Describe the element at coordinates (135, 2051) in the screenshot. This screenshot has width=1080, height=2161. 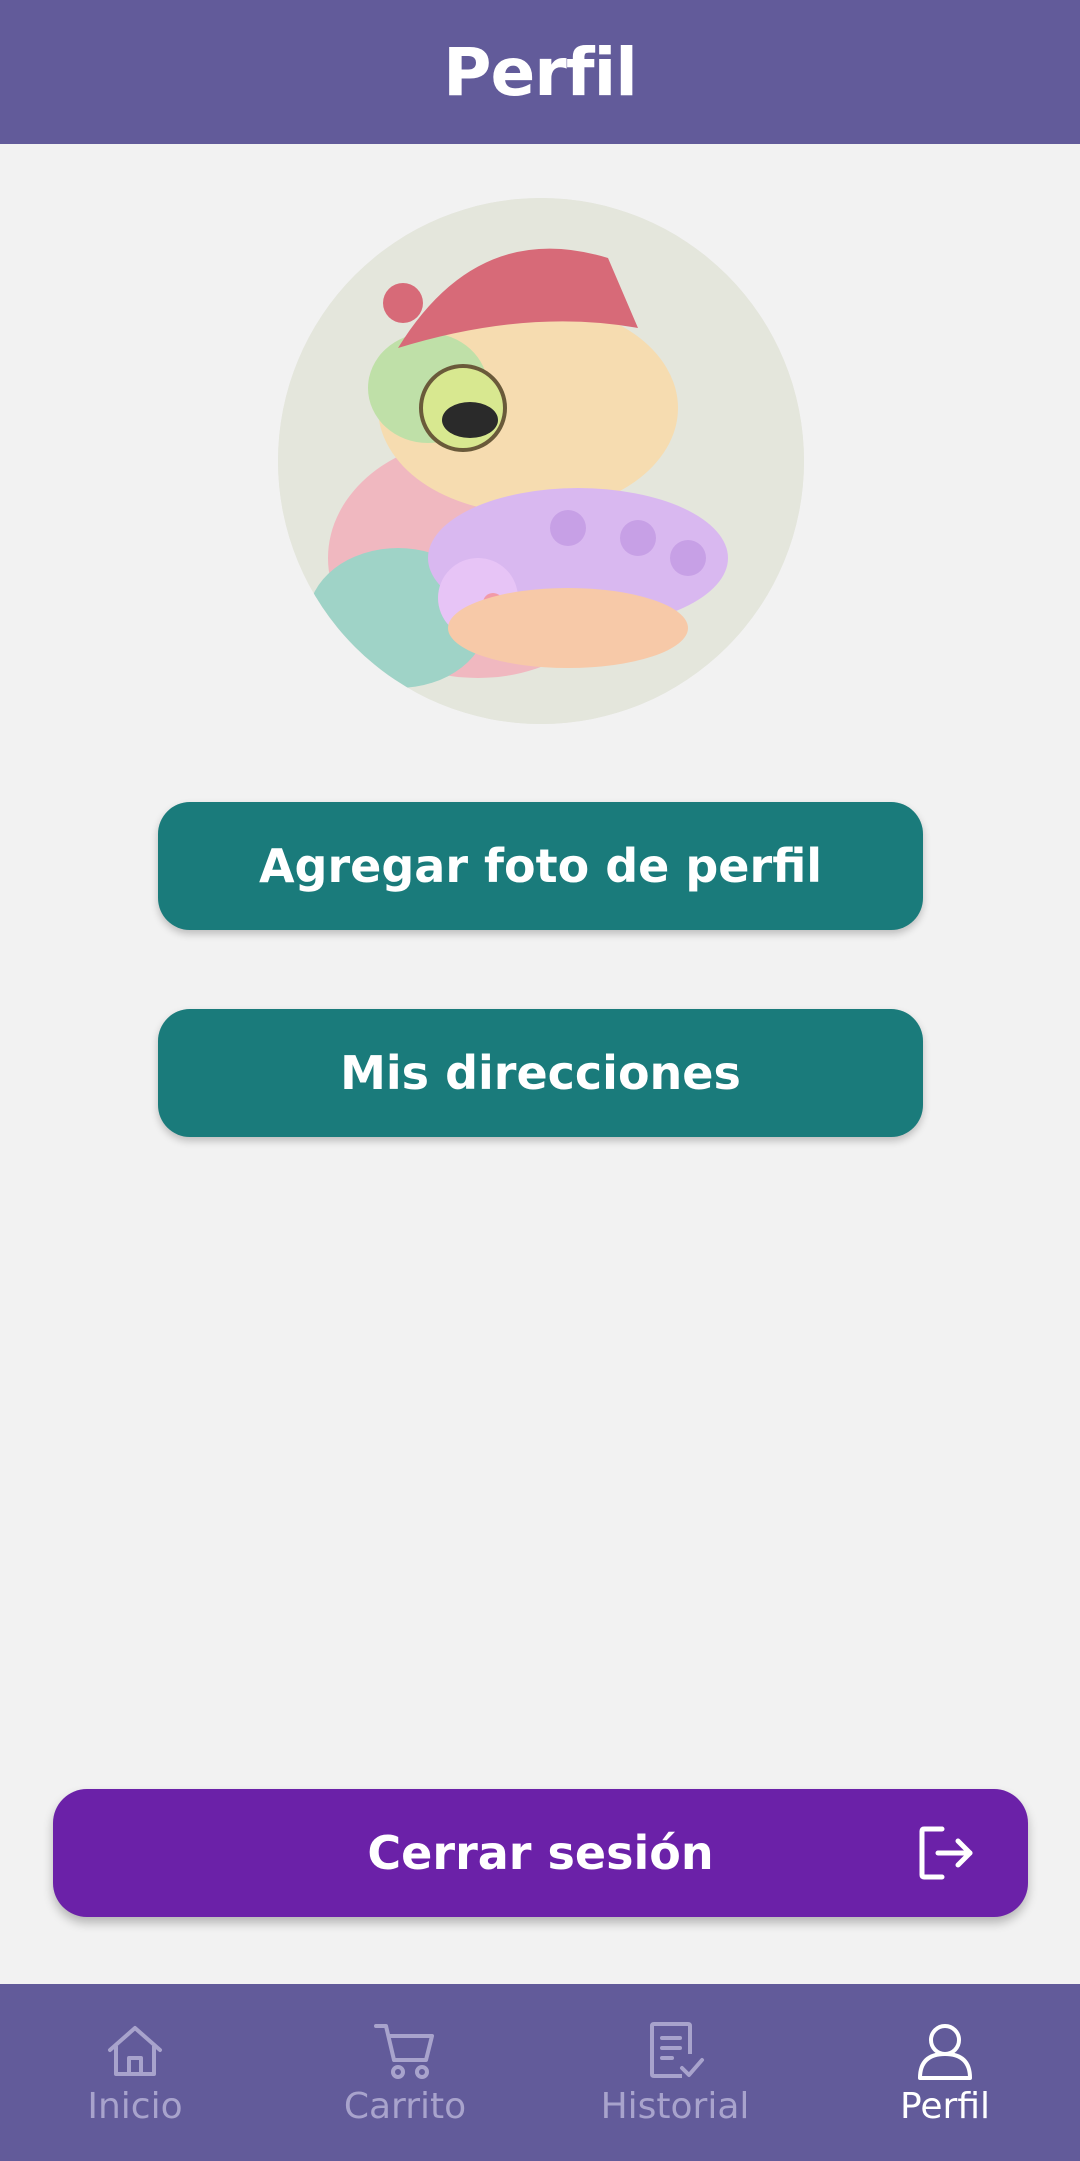
I see `home-icon` at that location.